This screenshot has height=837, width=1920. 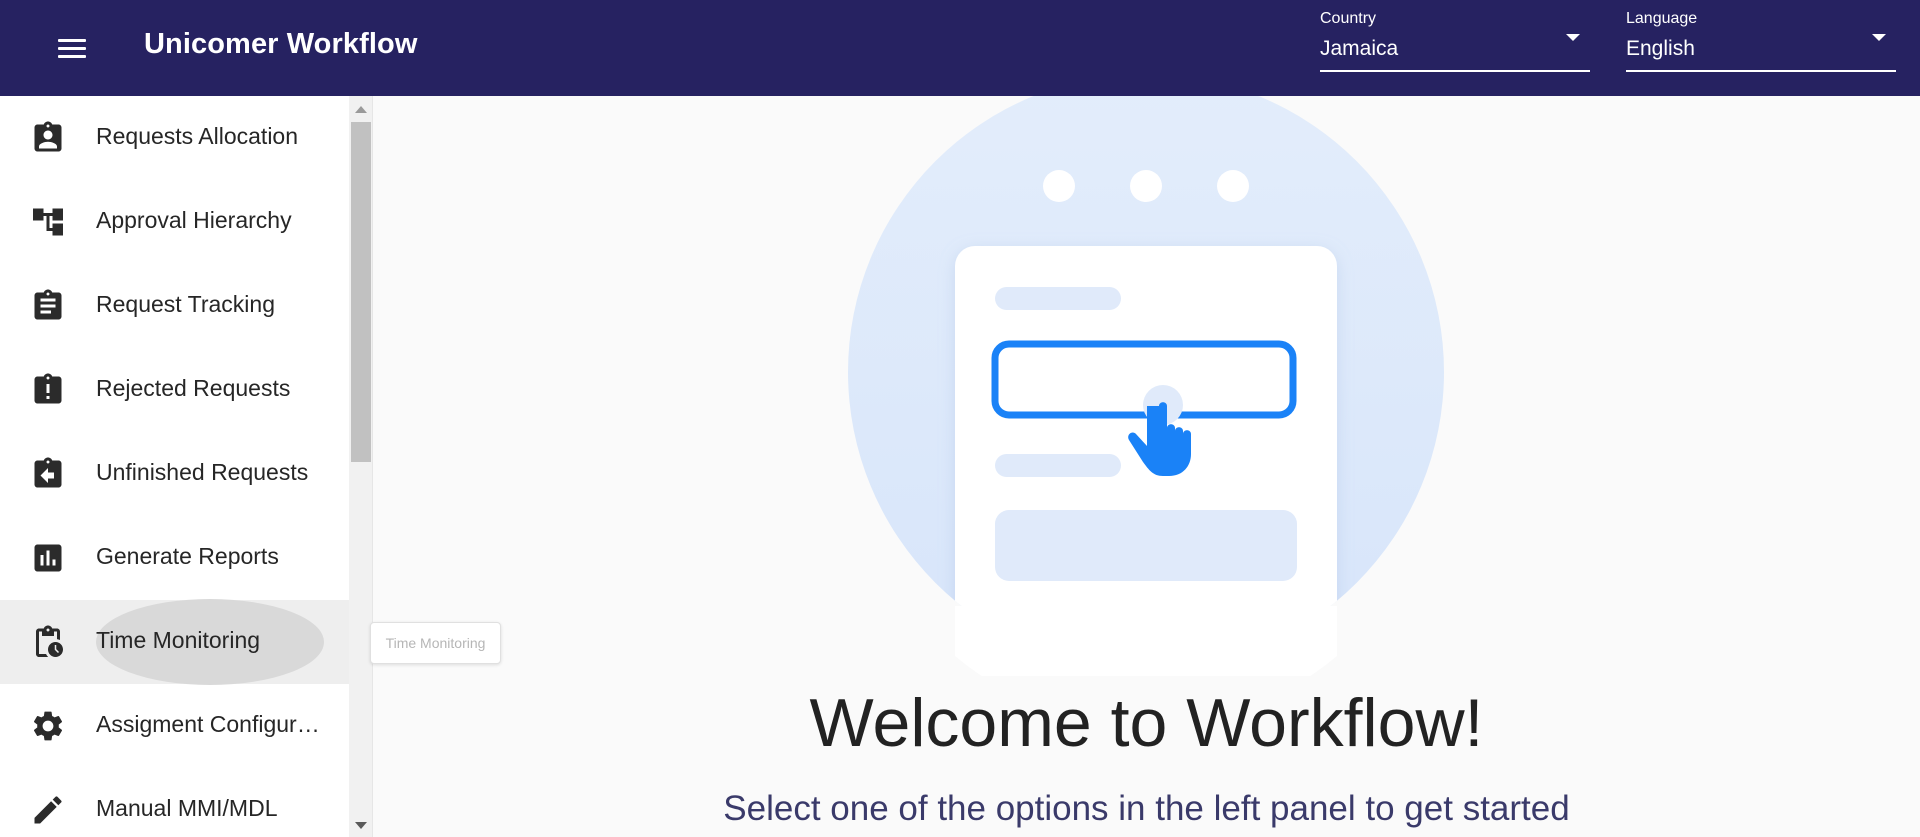 I want to click on sidebar-item-request-tracking: Request Tracking, so click(x=174, y=306).